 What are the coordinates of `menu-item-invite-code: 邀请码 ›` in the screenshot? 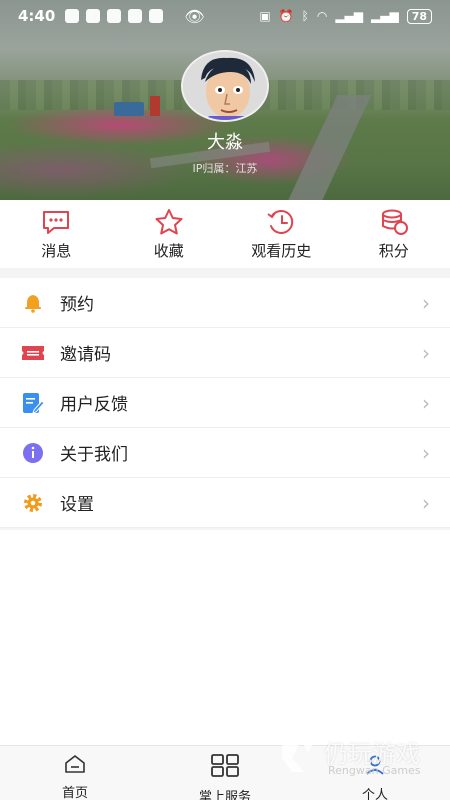 It's located at (225, 353).